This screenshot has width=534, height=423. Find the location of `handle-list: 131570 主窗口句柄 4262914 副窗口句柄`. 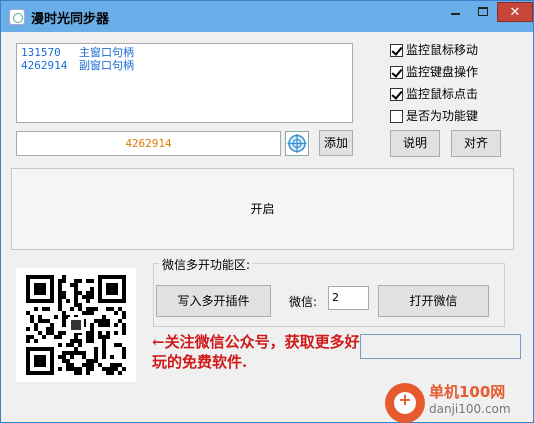

handle-list: 131570 主窗口句柄 4262914 副窗口句柄 is located at coordinates (184, 83).